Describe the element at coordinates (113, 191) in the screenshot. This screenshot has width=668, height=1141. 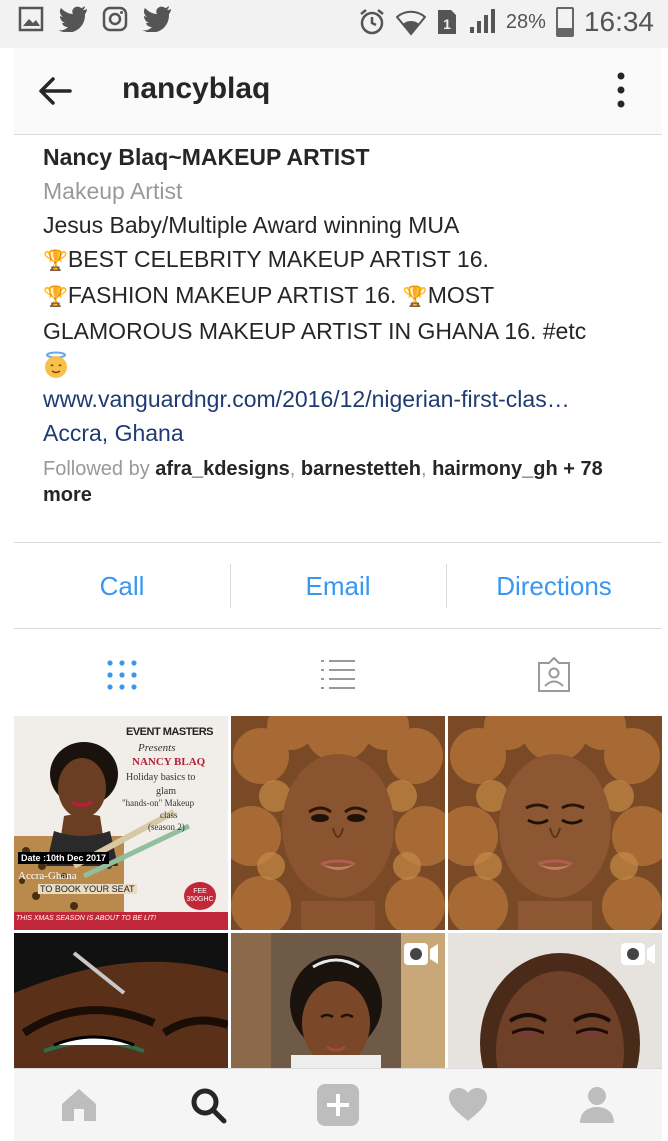
I see `profile-category: Makeup Artist` at that location.